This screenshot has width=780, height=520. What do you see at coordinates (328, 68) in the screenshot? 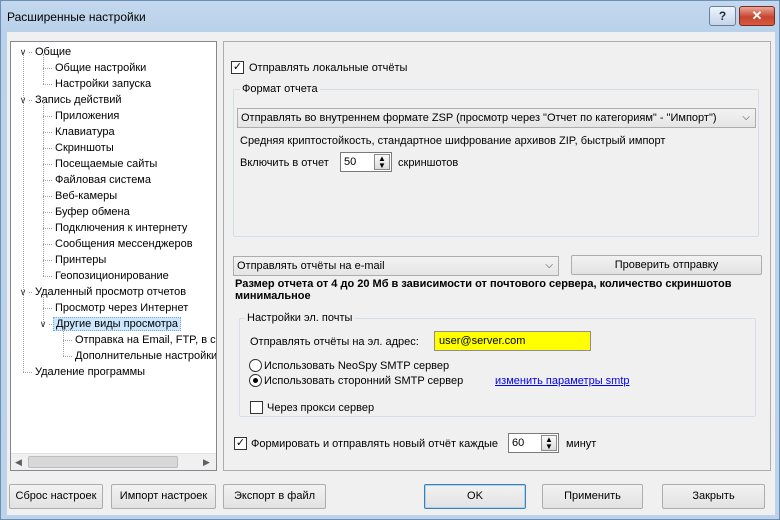
I see `send-local-label: Отправлять локальные отчёты` at bounding box center [328, 68].